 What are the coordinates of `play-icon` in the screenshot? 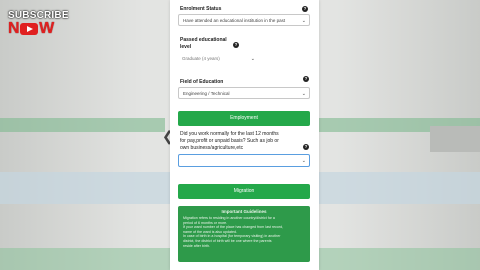 It's located at (29, 29).